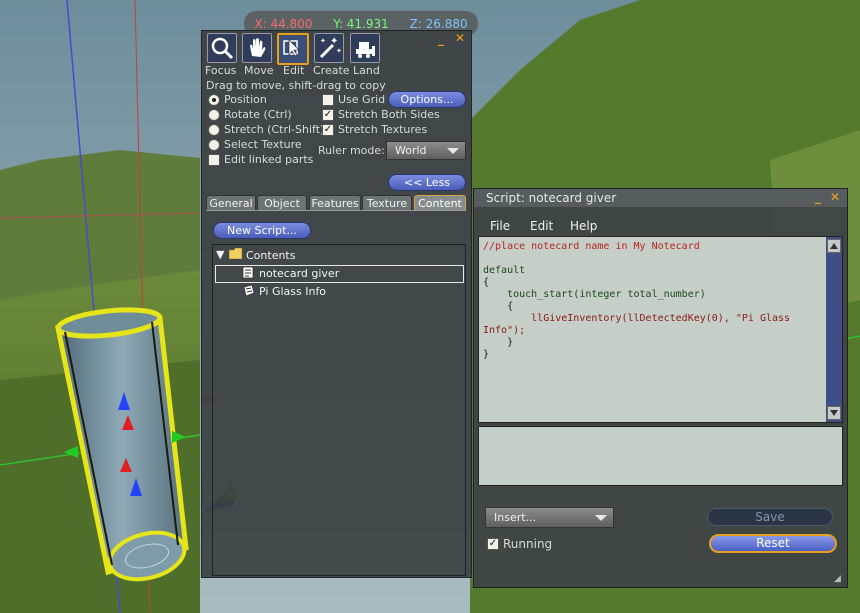 The height and width of the screenshot is (613, 860). Describe the element at coordinates (258, 114) in the screenshot. I see `mode-rotate-label: Rotate (Ctrl)` at that location.